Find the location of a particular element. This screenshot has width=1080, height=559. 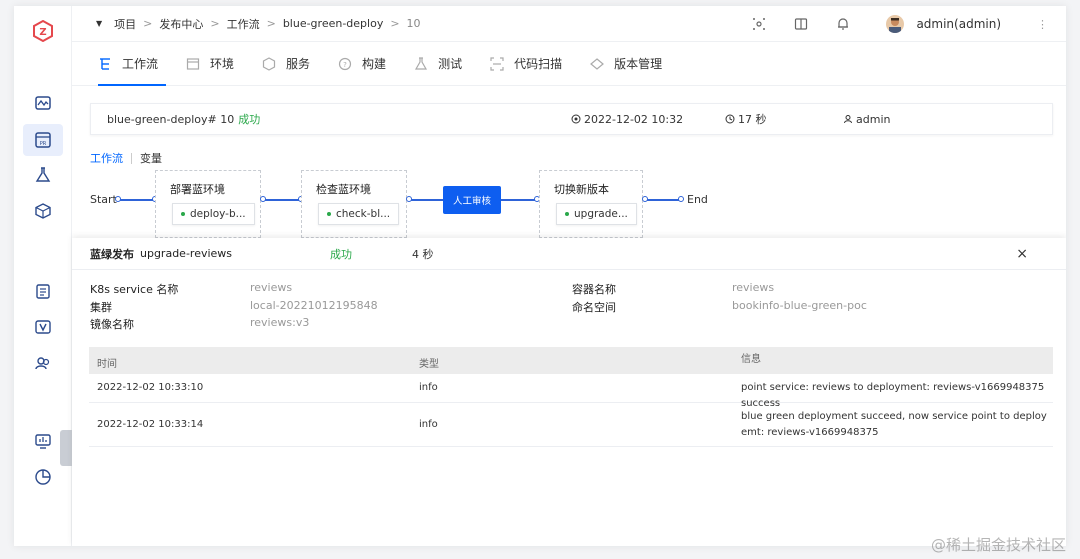

workflow-run-title: blue-green-deploy# 10 成功 is located at coordinates (183, 119).